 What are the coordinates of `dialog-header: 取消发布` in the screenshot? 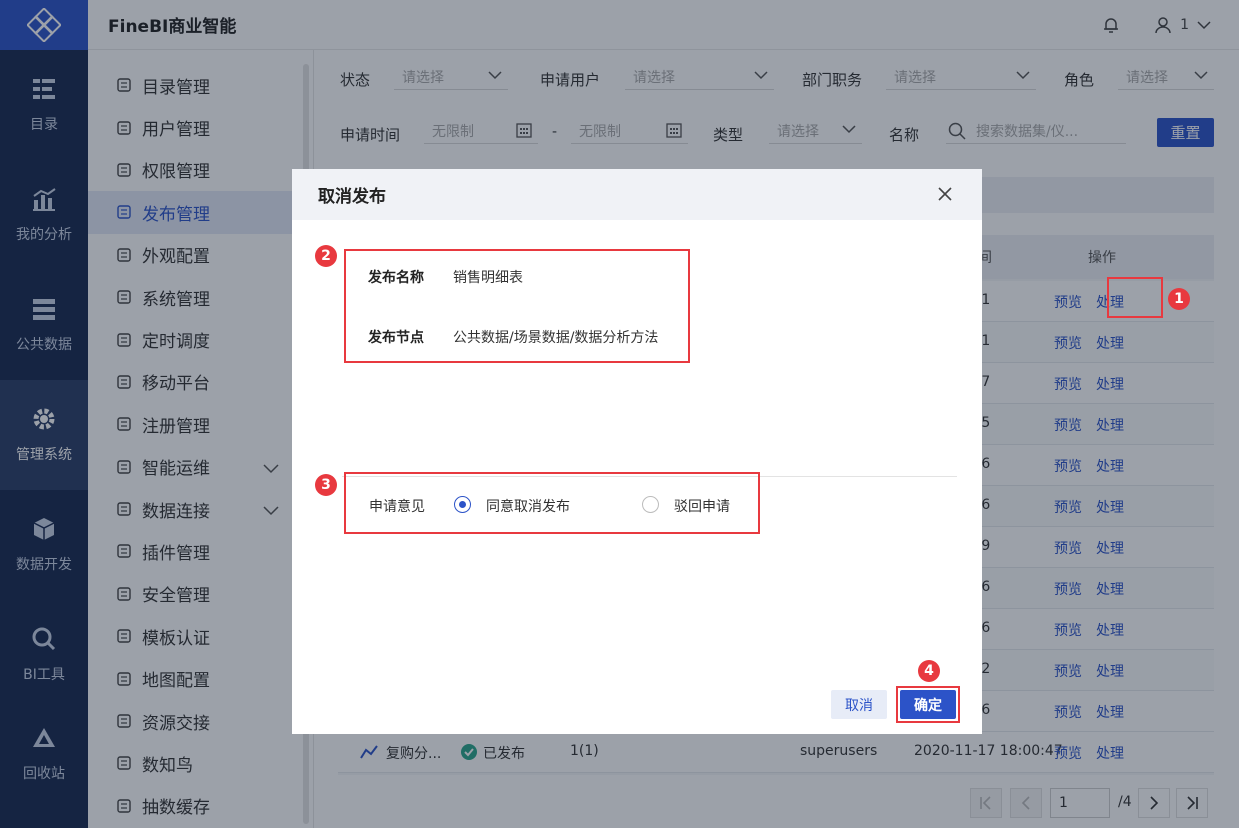 It's located at (637, 194).